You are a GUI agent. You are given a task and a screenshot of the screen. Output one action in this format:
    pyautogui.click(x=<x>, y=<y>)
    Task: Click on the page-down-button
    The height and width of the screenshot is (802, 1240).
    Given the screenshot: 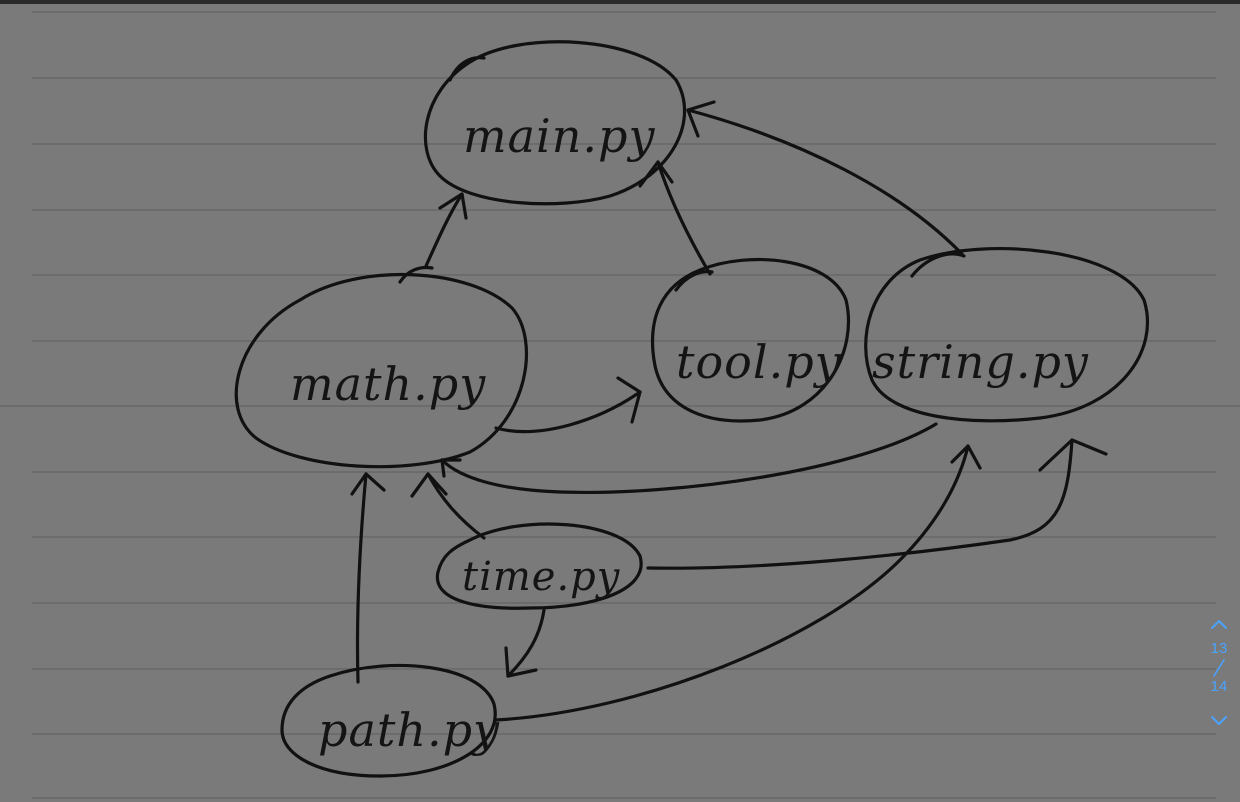 What is the action you would take?
    pyautogui.click(x=1219, y=725)
    